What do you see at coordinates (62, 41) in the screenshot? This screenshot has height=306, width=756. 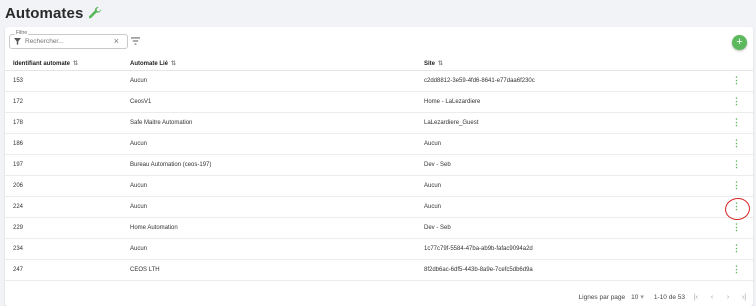 I see `search-input` at bounding box center [62, 41].